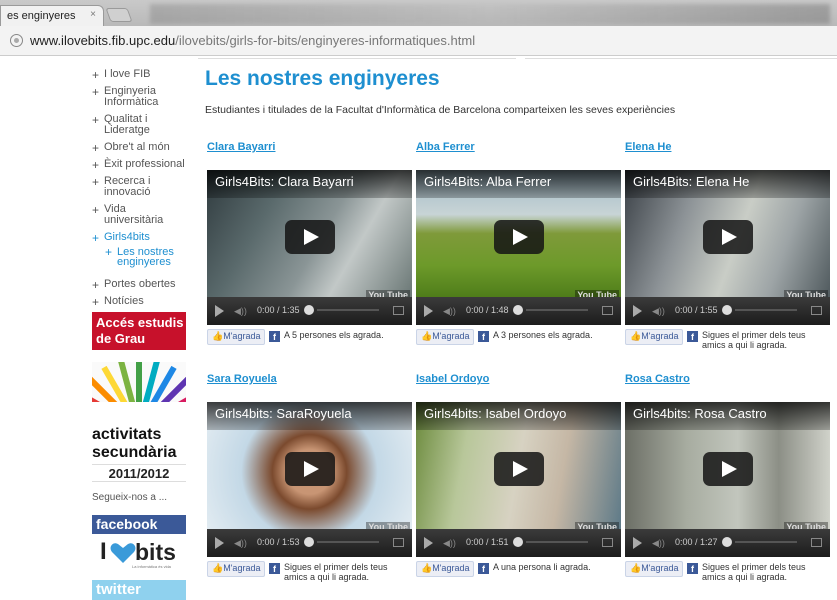 Image resolution: width=837 pixels, height=600 pixels. Describe the element at coordinates (518, 573) in the screenshot. I see `like-row: 👍M'agrada f A una persona li agrada.` at that location.